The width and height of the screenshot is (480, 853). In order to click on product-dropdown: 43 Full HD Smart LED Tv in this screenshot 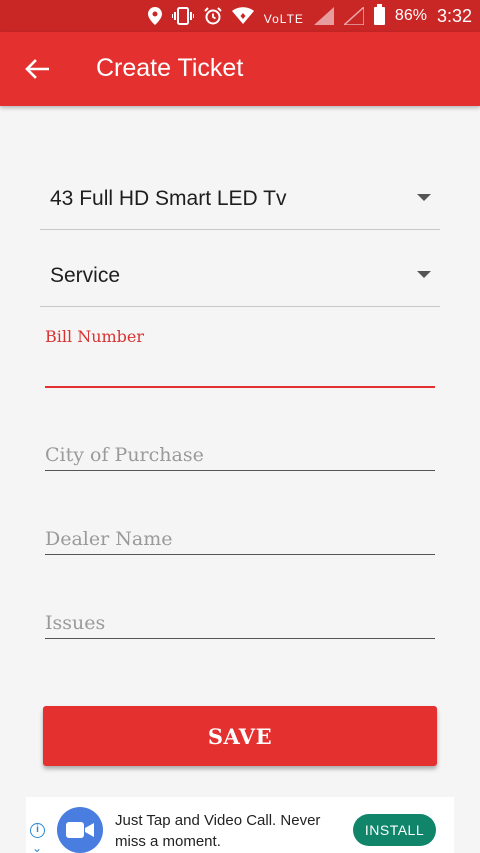, I will do `click(240, 194)`.